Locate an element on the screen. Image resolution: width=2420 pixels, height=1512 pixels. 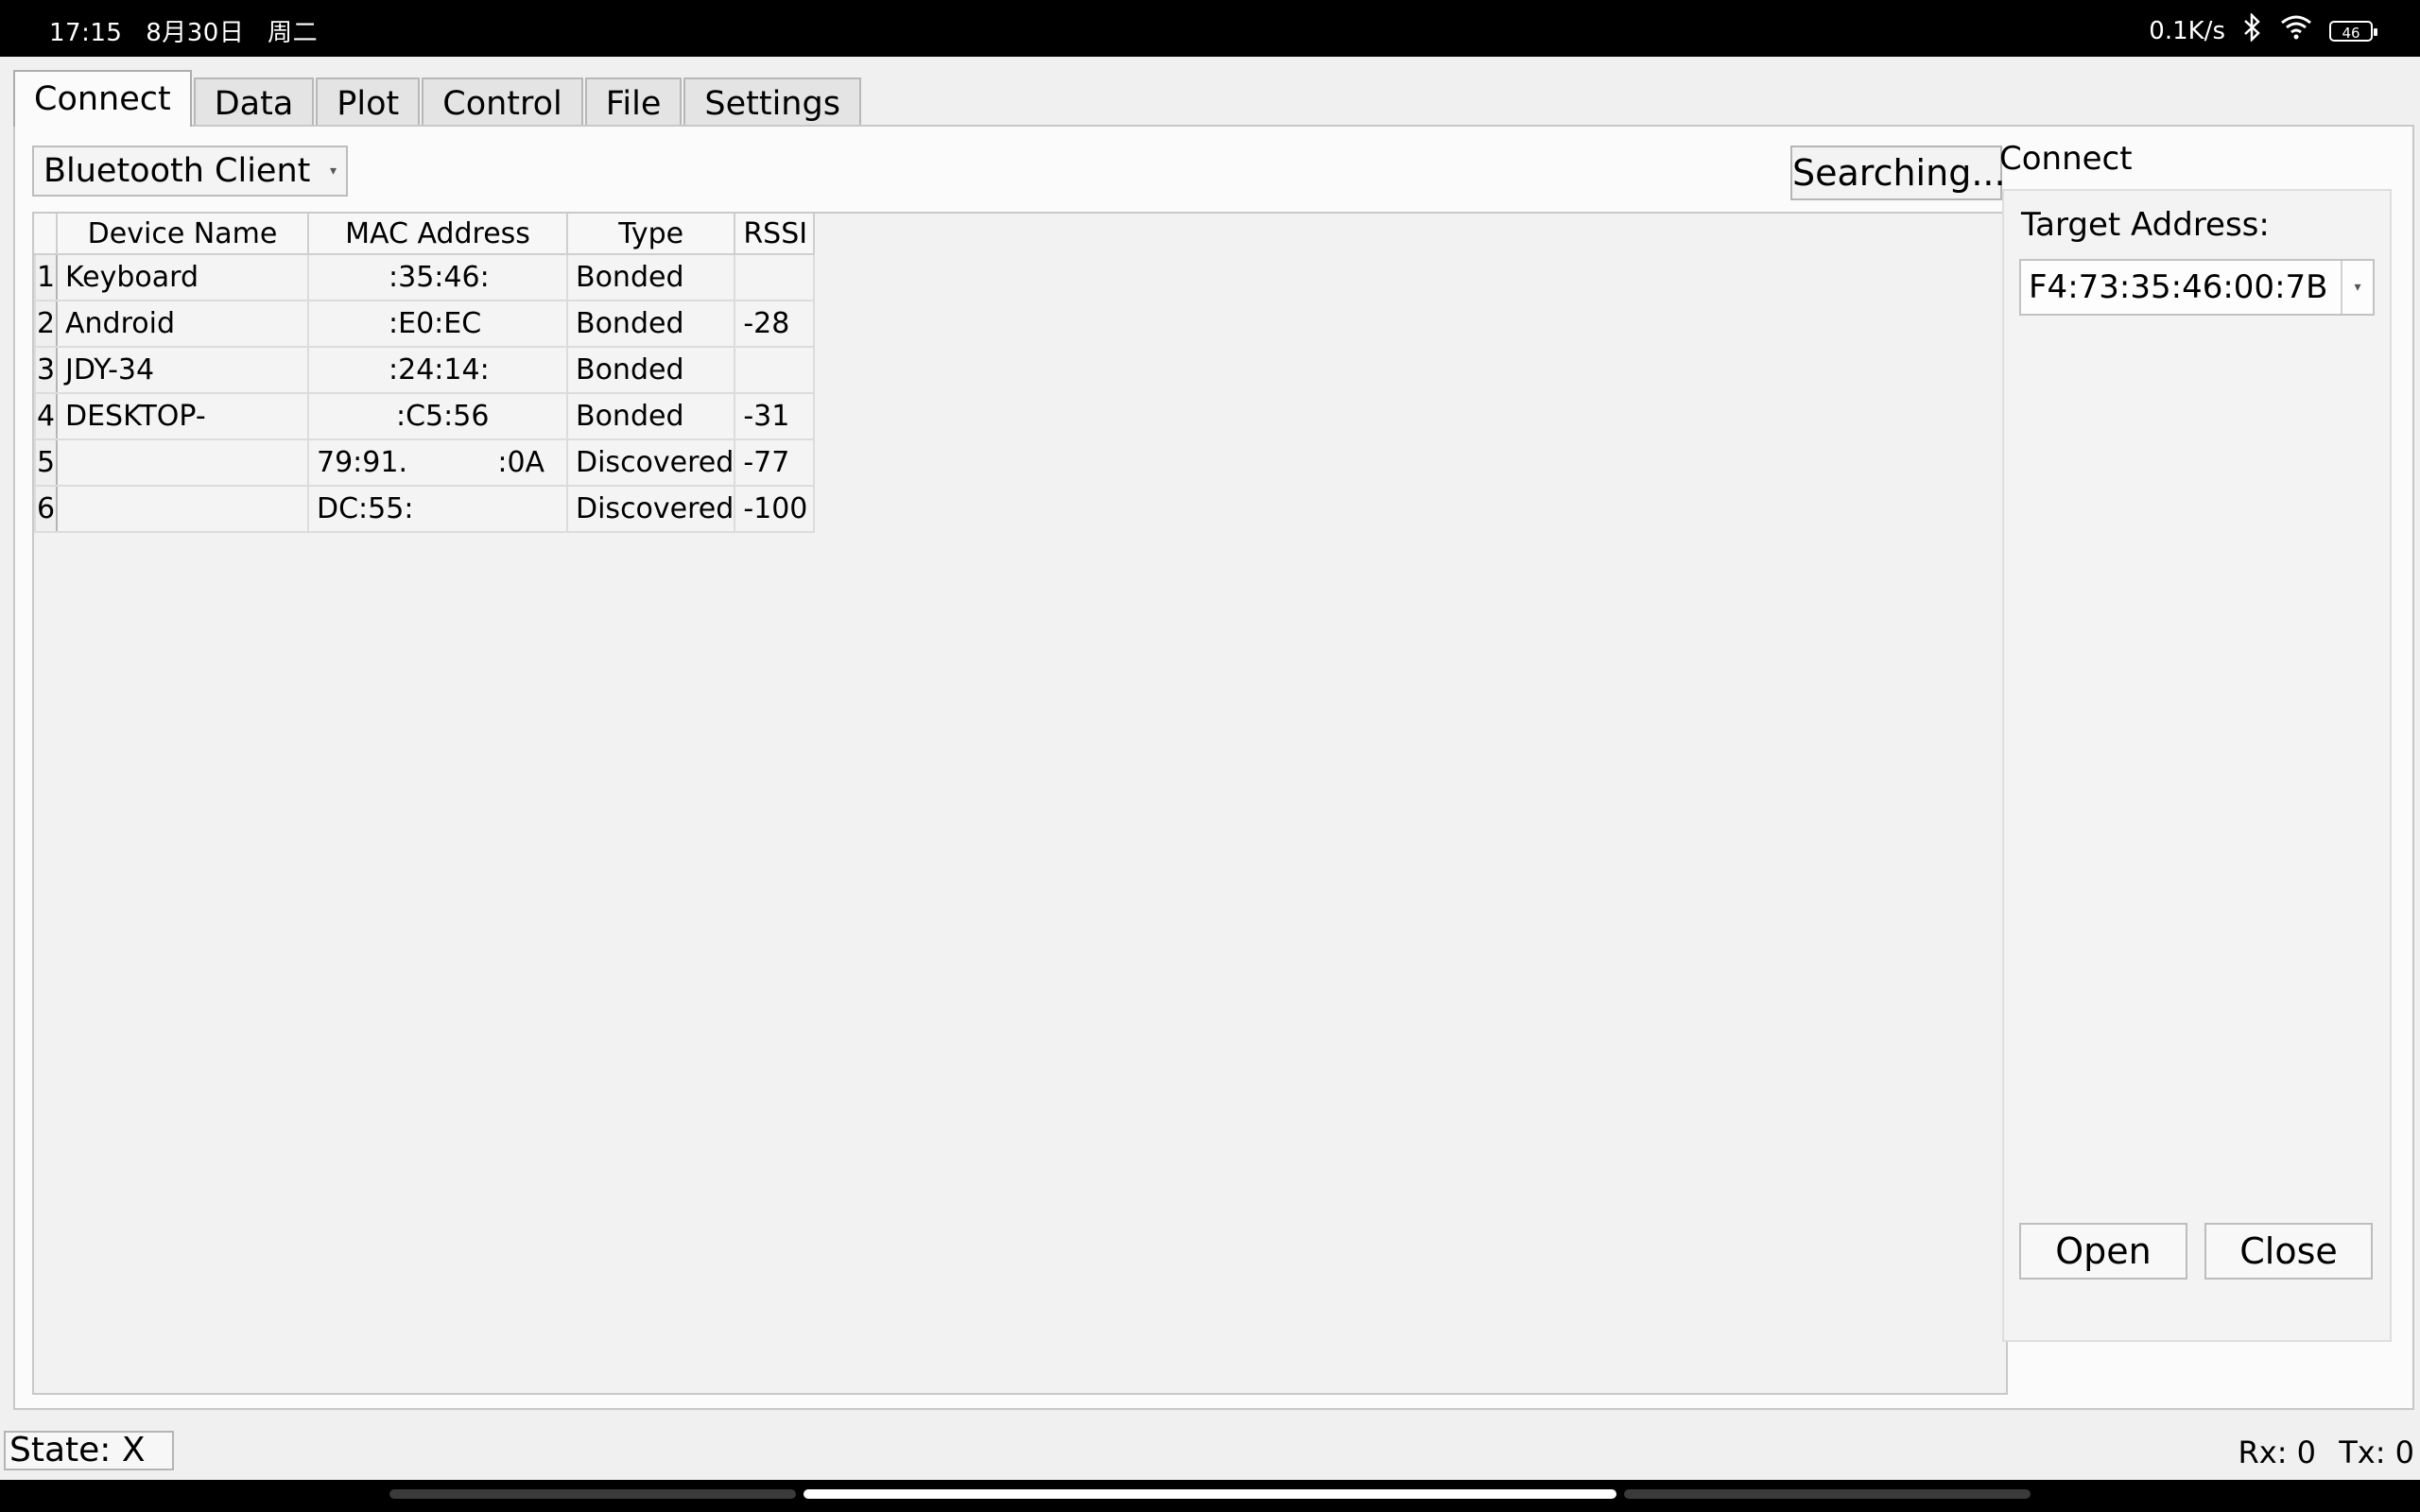
system-navigation-bar is located at coordinates (1210, 1496).